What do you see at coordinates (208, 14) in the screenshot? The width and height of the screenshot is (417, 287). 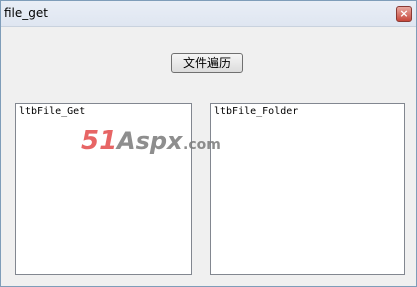 I see `title-bar: file_get ×` at bounding box center [208, 14].